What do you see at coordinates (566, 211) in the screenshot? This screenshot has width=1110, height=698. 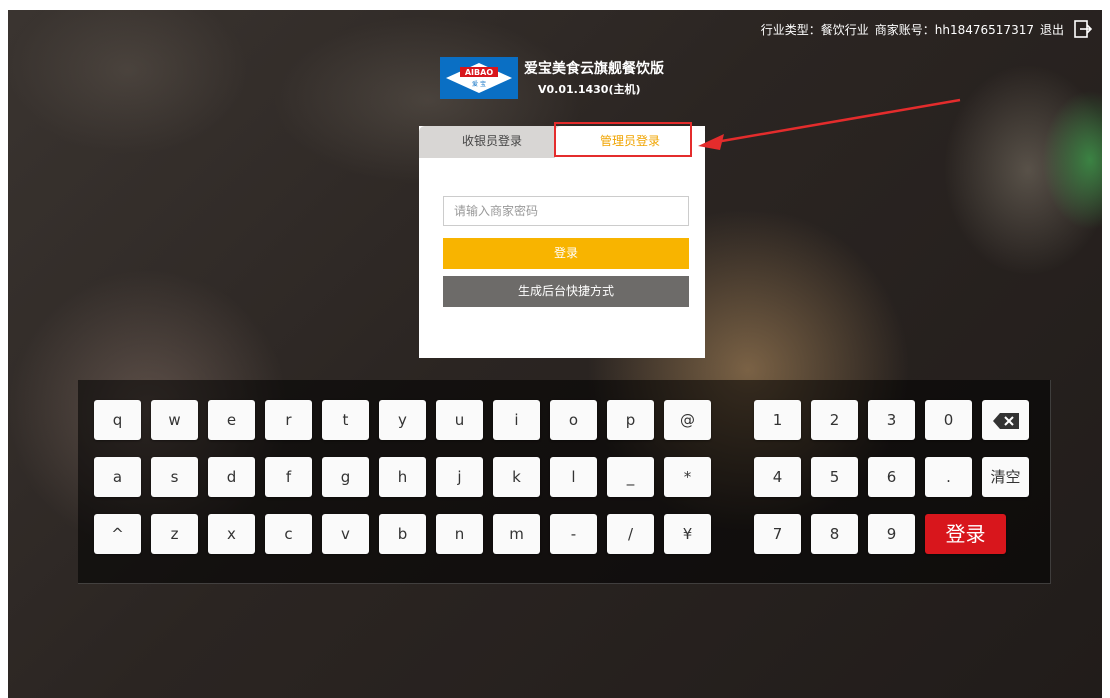 I see `merchant-password-input` at bounding box center [566, 211].